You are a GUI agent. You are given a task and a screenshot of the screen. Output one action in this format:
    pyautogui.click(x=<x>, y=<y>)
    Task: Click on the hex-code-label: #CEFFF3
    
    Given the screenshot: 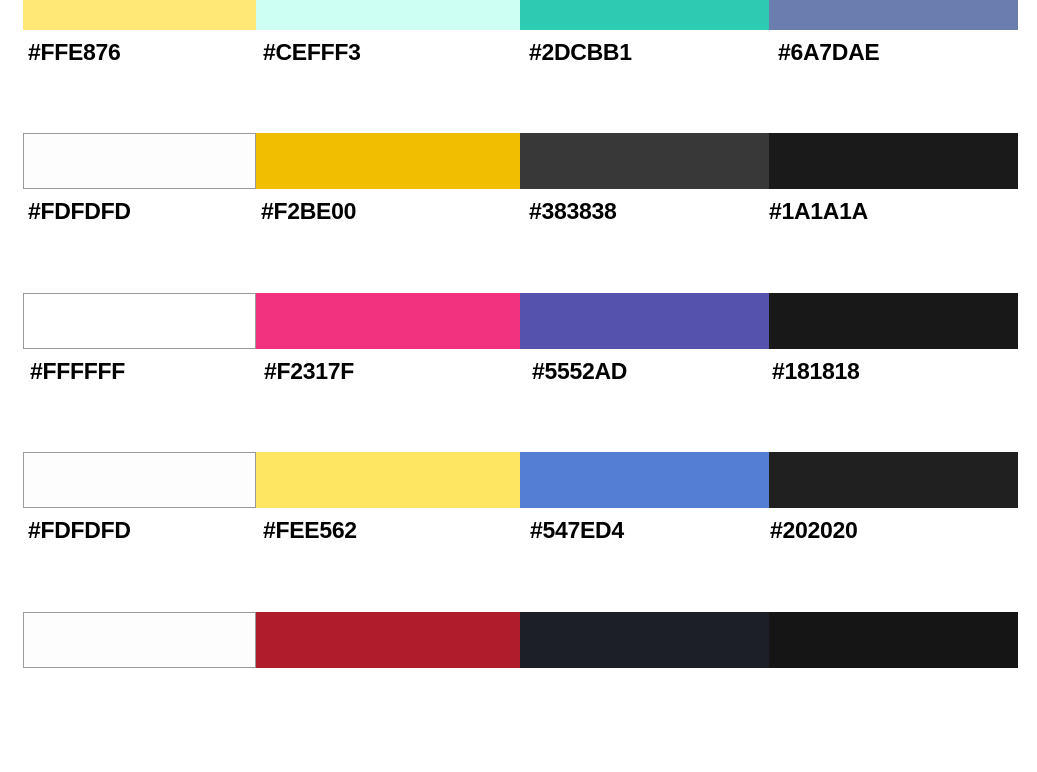 What is the action you would take?
    pyautogui.click(x=312, y=52)
    